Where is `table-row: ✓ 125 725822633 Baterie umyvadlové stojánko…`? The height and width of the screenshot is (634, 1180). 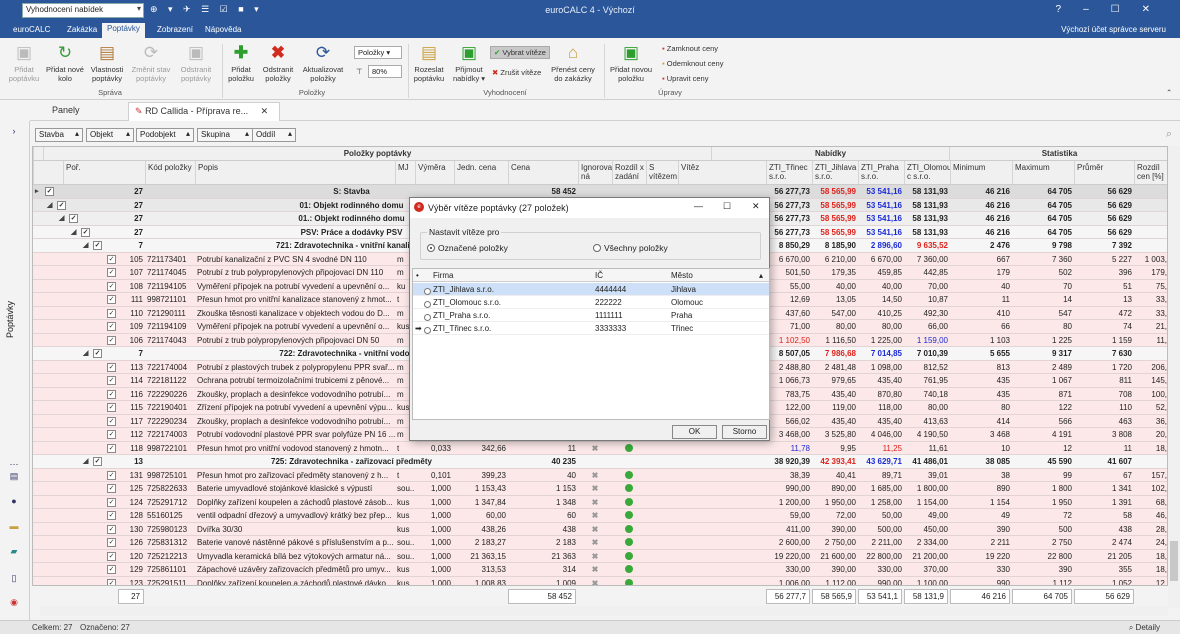 table-row: ✓ 125 725822633 Baterie umyvadlové stojánko… is located at coordinates (600, 489).